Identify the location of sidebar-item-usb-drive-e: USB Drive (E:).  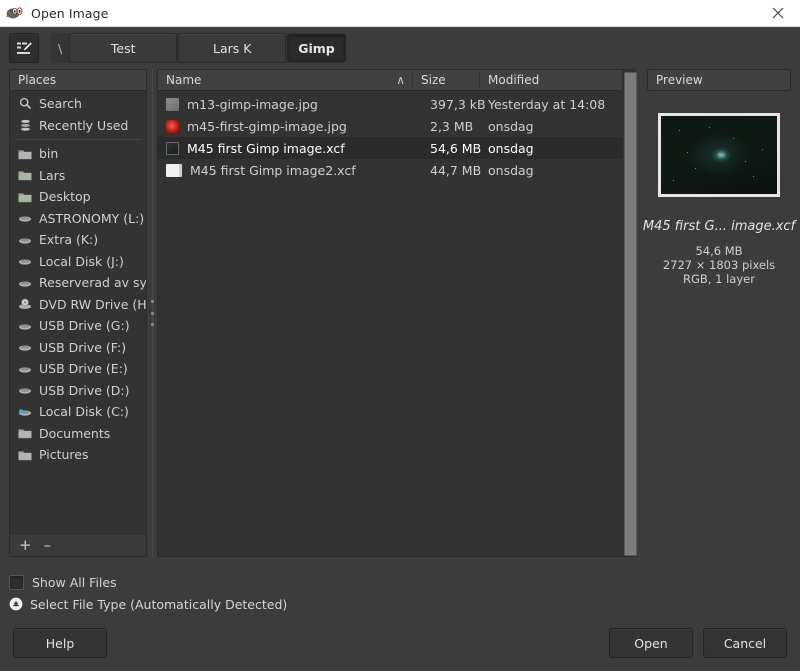
(78, 369).